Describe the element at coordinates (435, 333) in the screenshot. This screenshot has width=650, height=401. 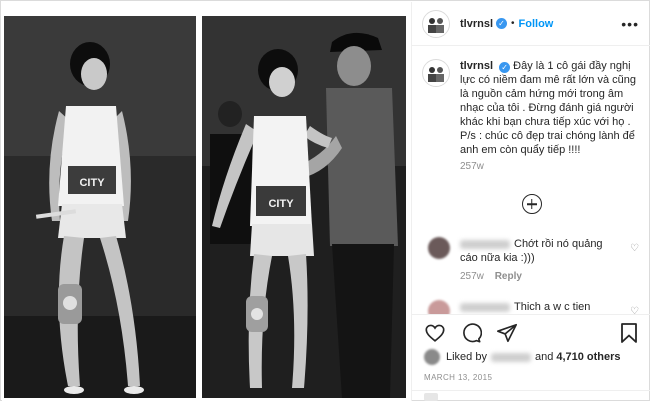
I see `heart-icon` at that location.